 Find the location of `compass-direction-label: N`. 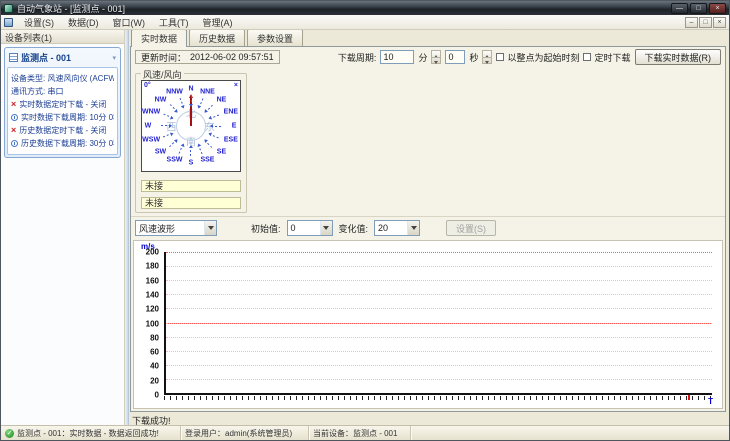

compass-direction-label: N is located at coordinates (191, 89).